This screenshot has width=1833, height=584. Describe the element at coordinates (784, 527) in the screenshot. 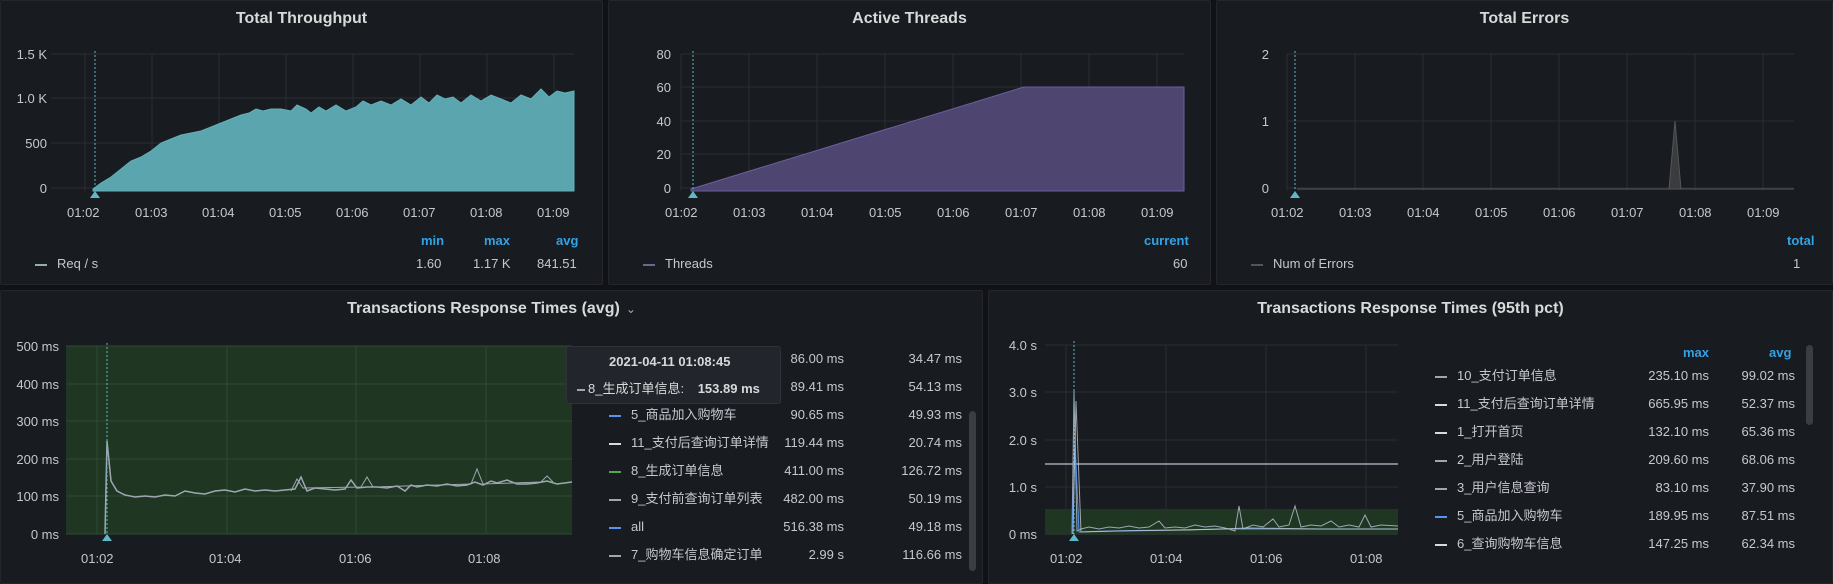

I see `legend-row: all 516.38 ms 49.18 ms` at that location.